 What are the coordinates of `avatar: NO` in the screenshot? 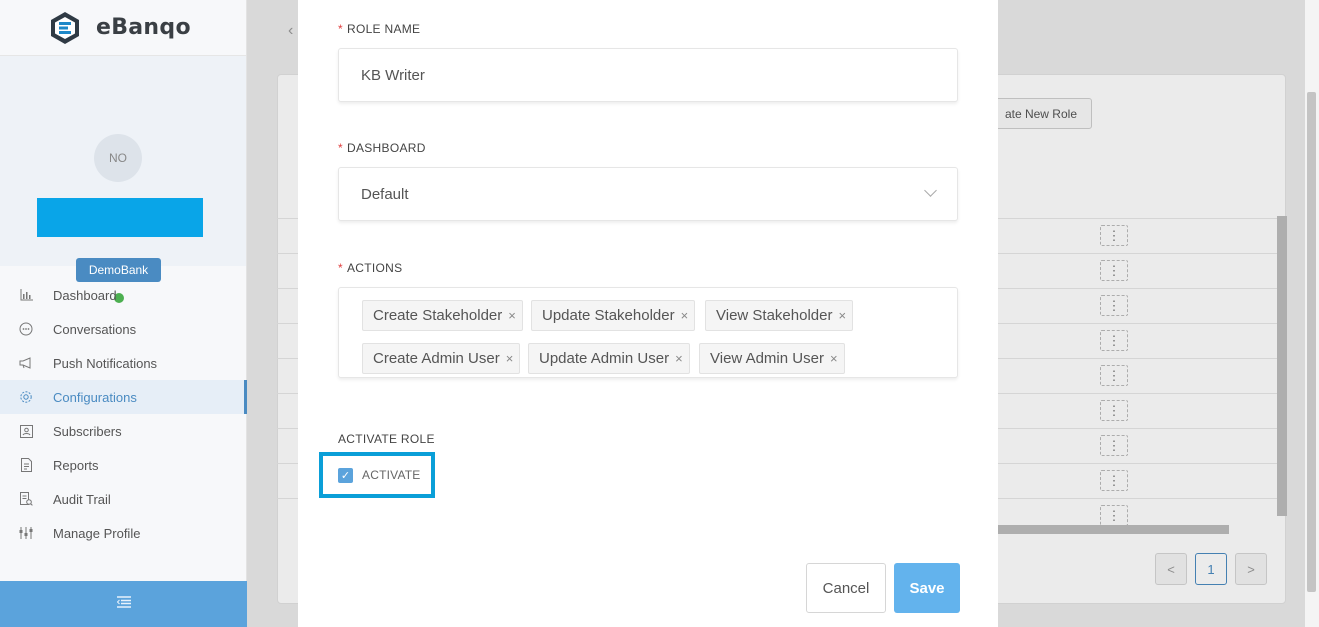 It's located at (118, 158).